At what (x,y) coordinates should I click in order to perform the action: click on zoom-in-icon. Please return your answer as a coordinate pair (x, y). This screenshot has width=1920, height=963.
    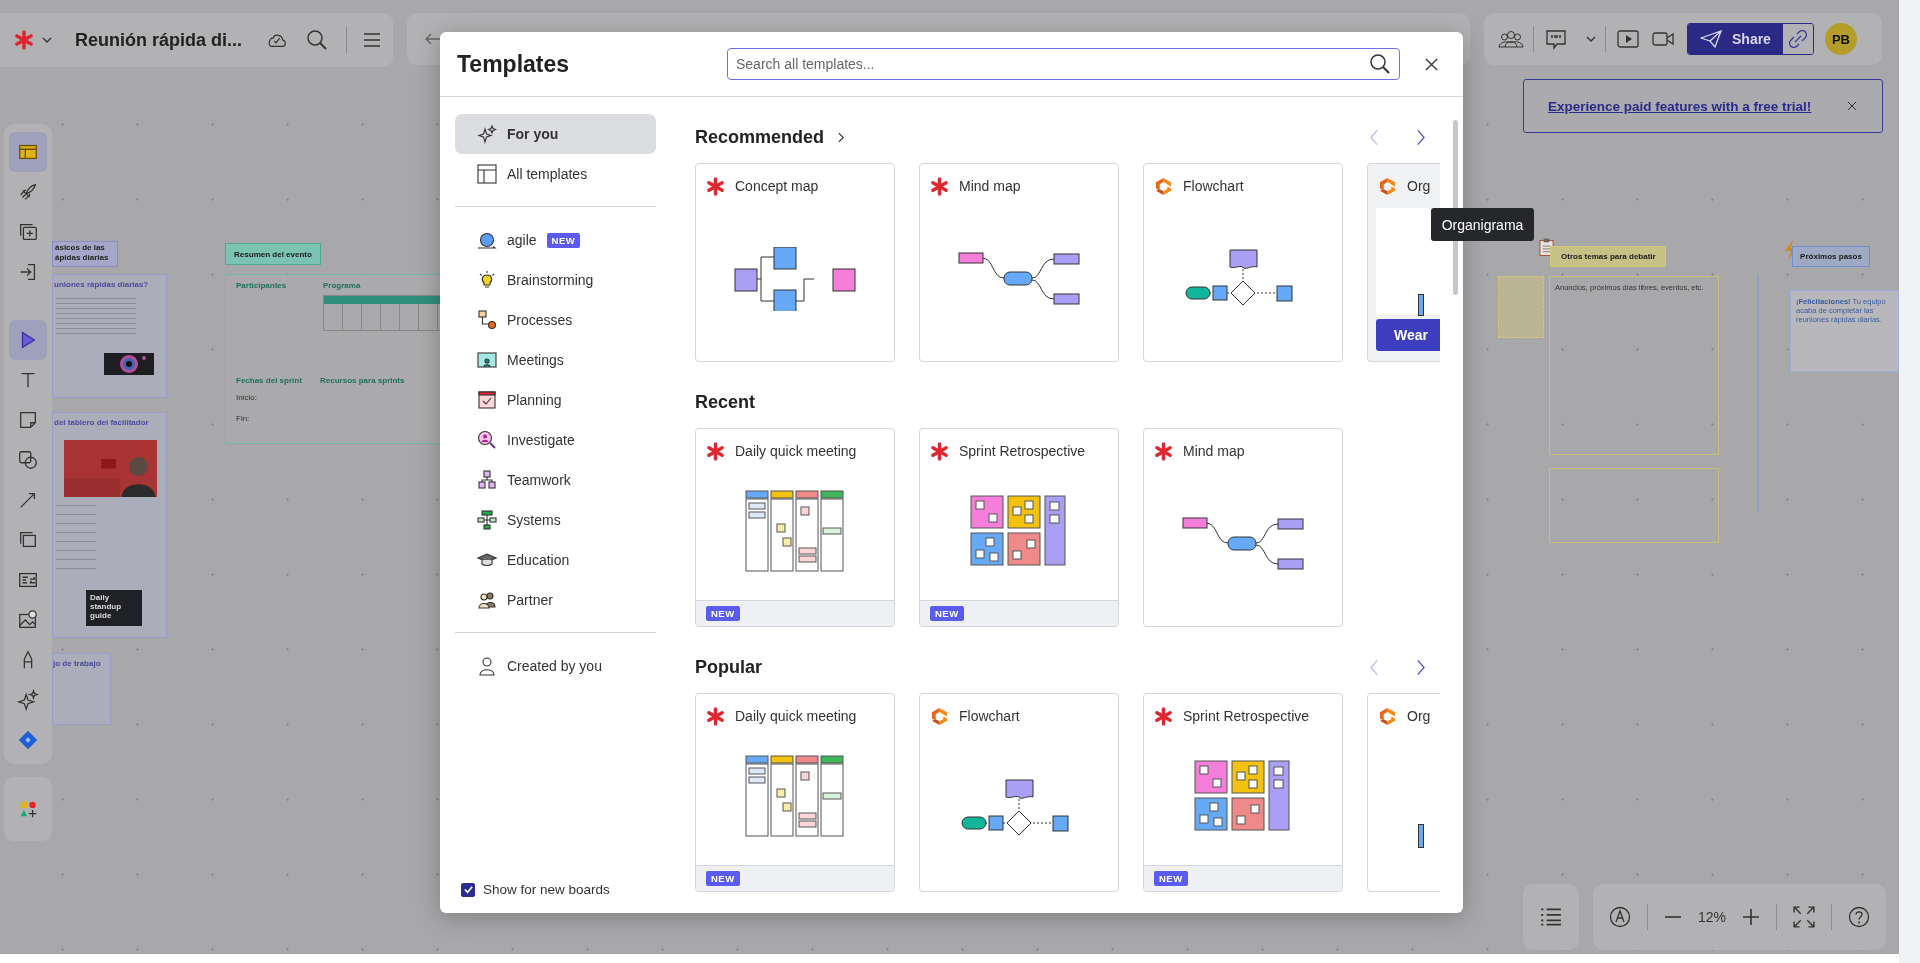
    Looking at the image, I should click on (1750, 917).